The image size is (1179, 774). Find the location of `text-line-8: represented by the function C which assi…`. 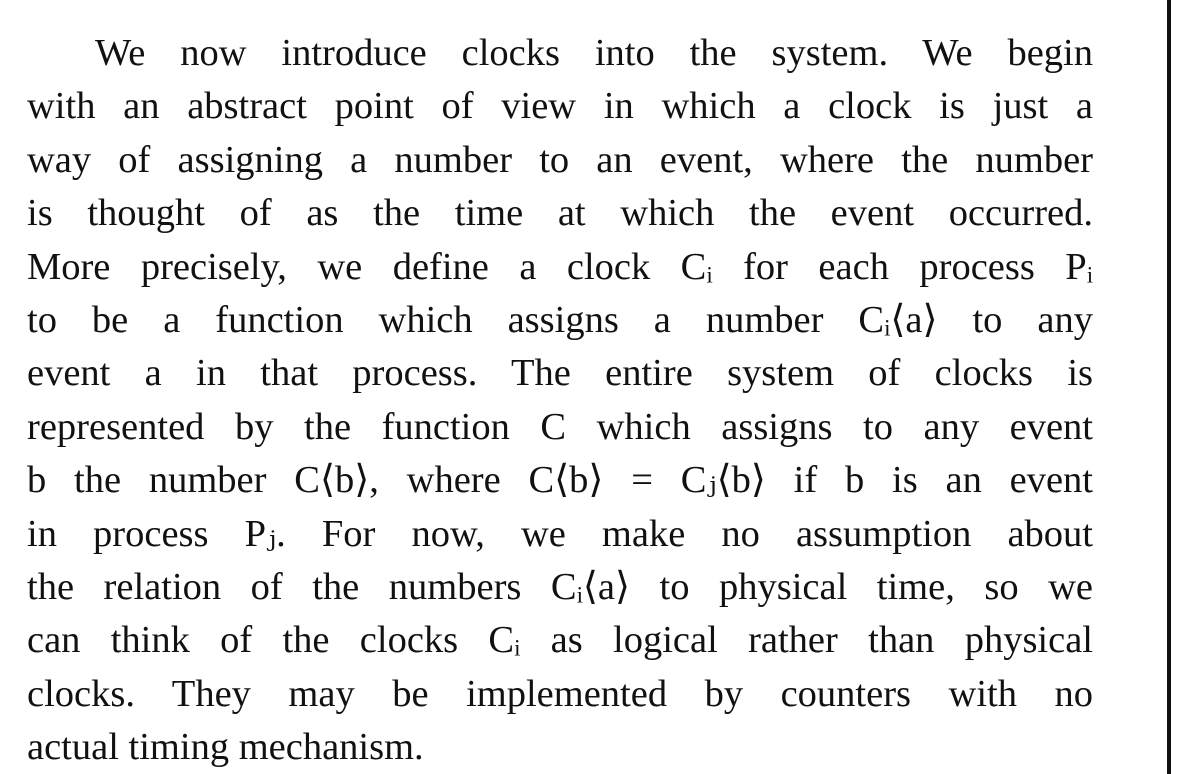

text-line-8: represented by the function C which assi… is located at coordinates (560, 426).